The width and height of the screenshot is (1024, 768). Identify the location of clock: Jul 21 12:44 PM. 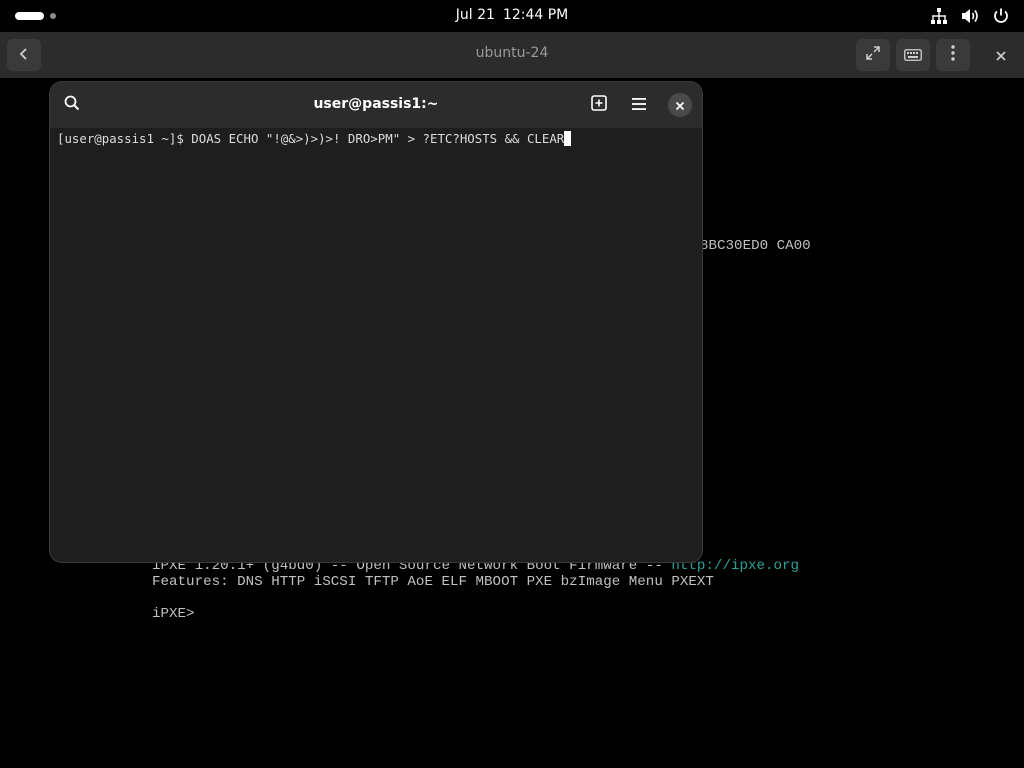
(512, 15).